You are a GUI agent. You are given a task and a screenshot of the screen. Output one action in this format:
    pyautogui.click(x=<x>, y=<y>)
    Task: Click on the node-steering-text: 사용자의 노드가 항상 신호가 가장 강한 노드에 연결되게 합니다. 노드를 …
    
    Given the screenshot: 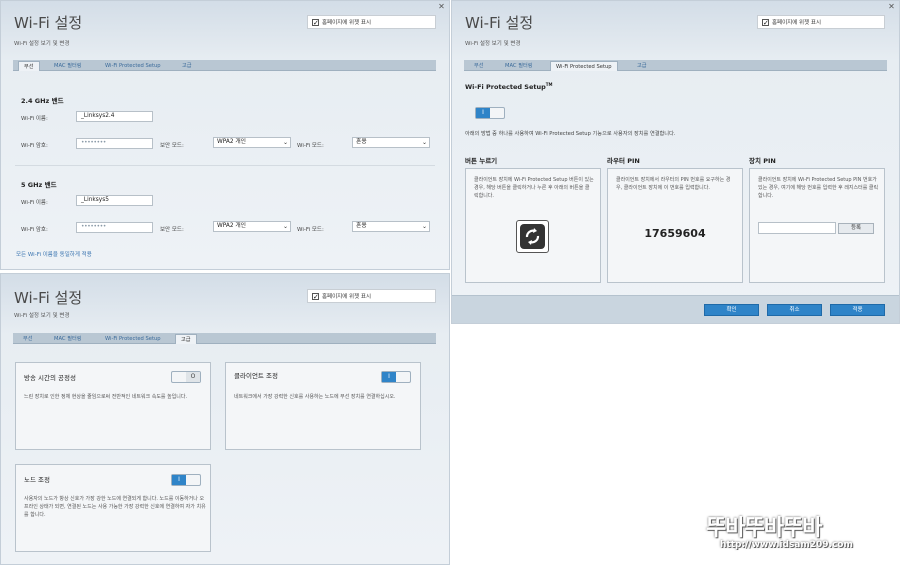 What is the action you would take?
    pyautogui.click(x=115, y=507)
    